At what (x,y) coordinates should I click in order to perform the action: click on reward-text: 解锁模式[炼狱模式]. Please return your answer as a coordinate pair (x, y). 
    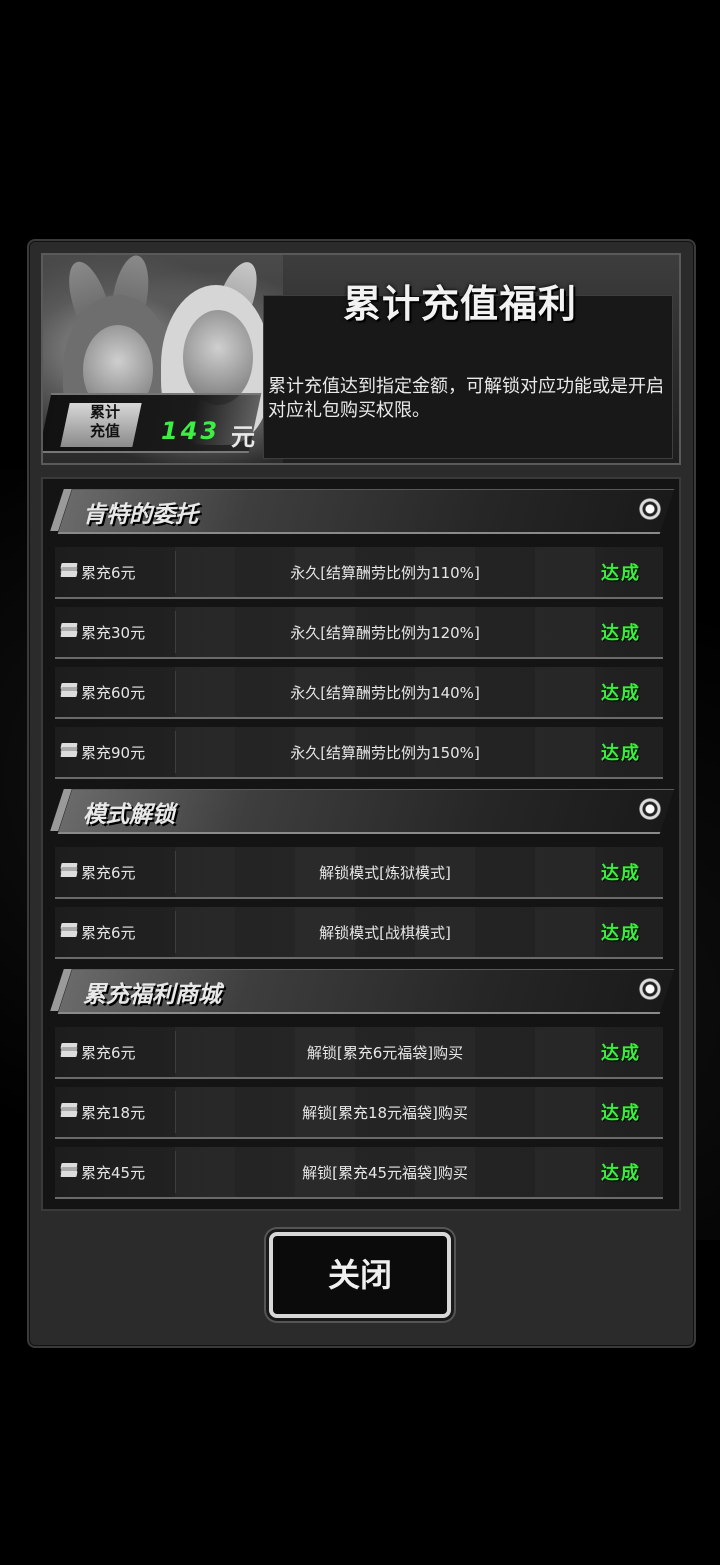
    Looking at the image, I should click on (385, 873).